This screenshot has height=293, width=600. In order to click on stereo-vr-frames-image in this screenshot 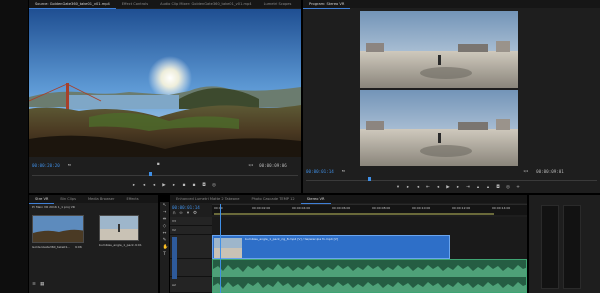, I will do `click(439, 88)`.